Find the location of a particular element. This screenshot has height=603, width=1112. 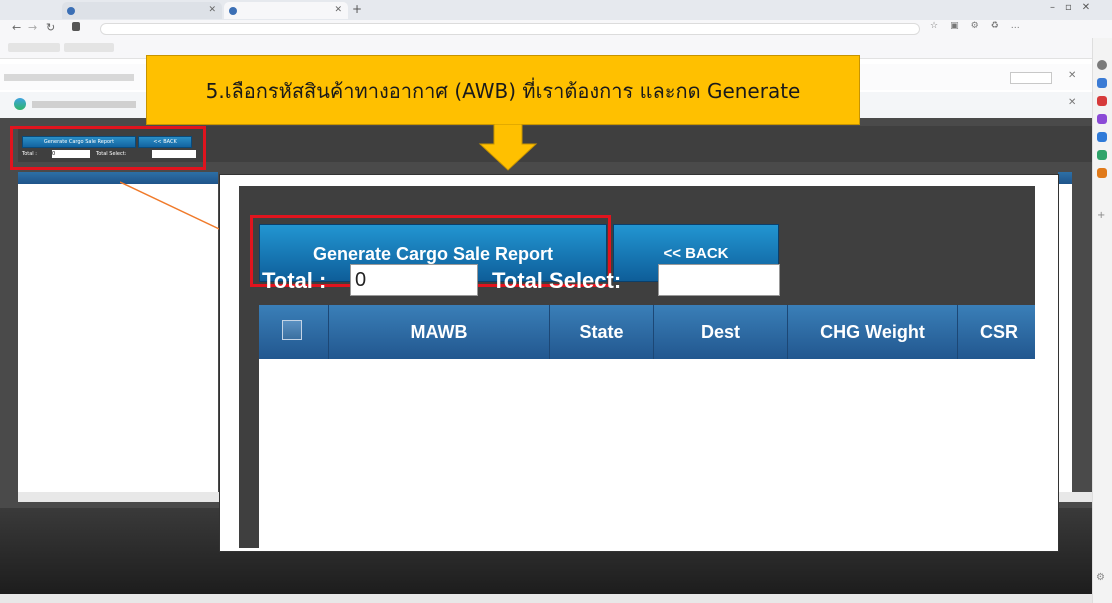

column-header-state: State is located at coordinates (601, 332).